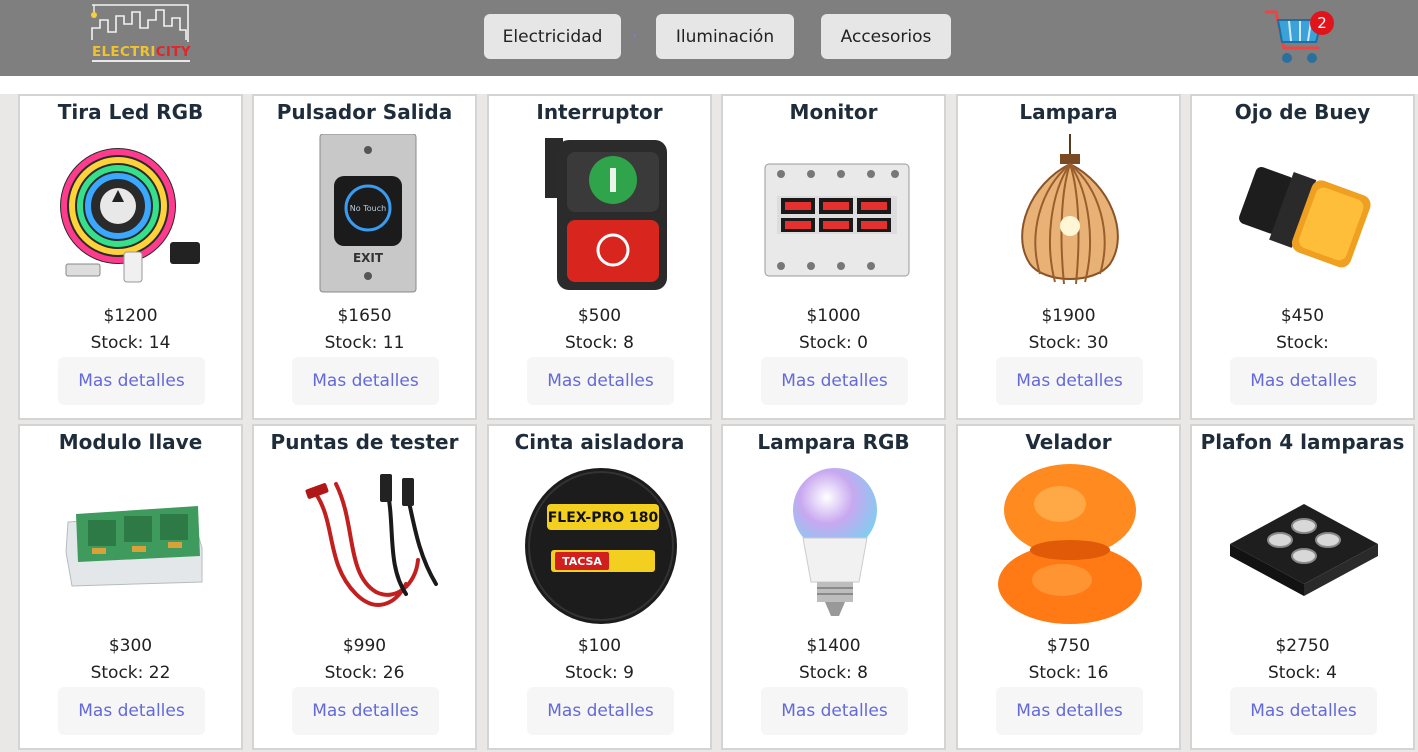 The height and width of the screenshot is (752, 1418). Describe the element at coordinates (141, 34) in the screenshot. I see `logo: ELECTRICITY` at that location.